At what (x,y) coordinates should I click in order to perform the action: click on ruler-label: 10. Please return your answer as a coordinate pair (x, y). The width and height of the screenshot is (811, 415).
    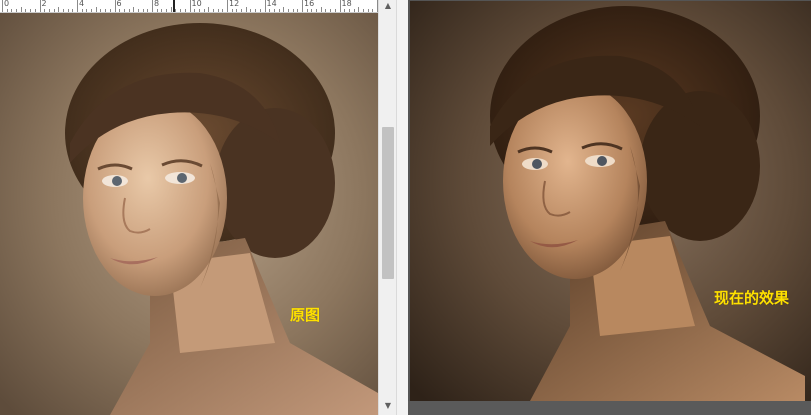
    Looking at the image, I should click on (196, 4).